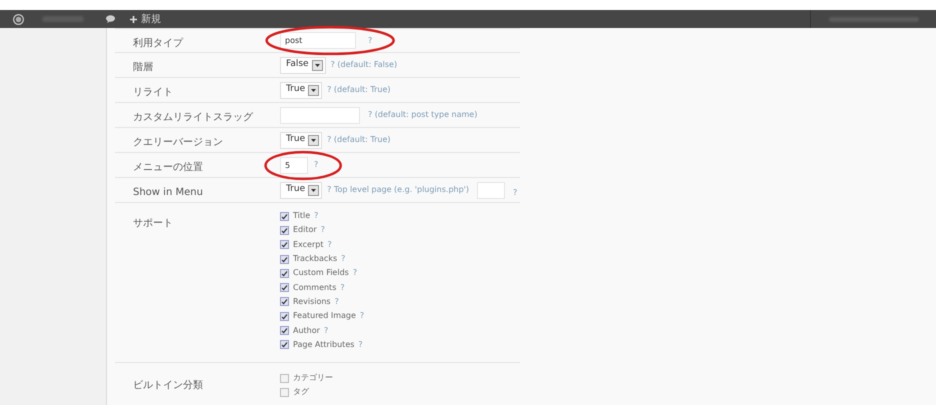 The width and height of the screenshot is (936, 405). What do you see at coordinates (178, 142) in the screenshot?
I see `field-label: クエリーバージョン` at bounding box center [178, 142].